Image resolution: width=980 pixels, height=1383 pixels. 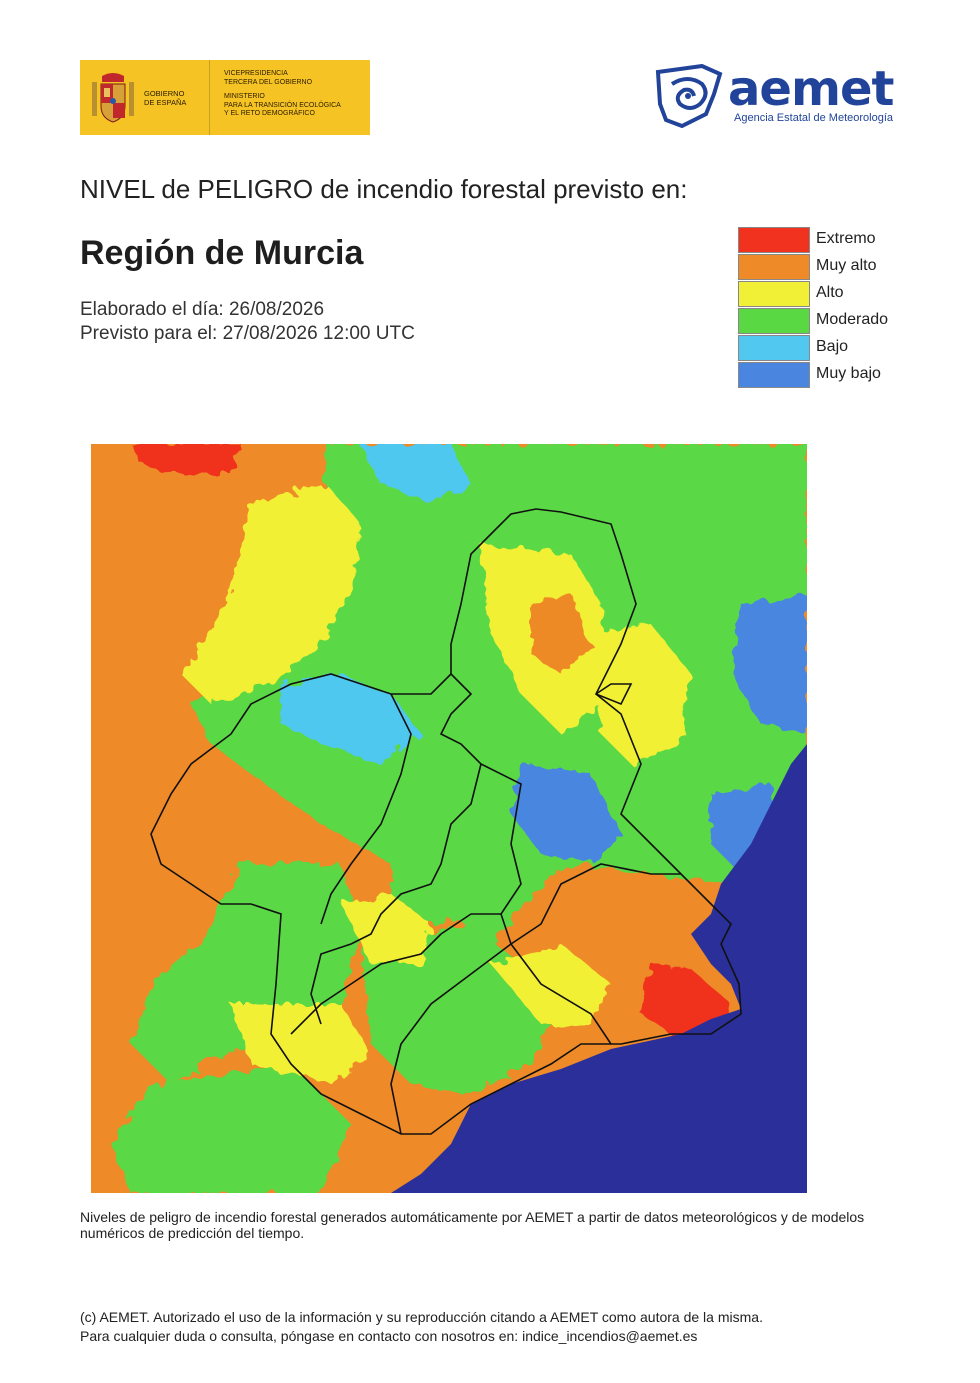 I want to click on ministry-line: VICEPRESIDENCIA, so click(x=256, y=73).